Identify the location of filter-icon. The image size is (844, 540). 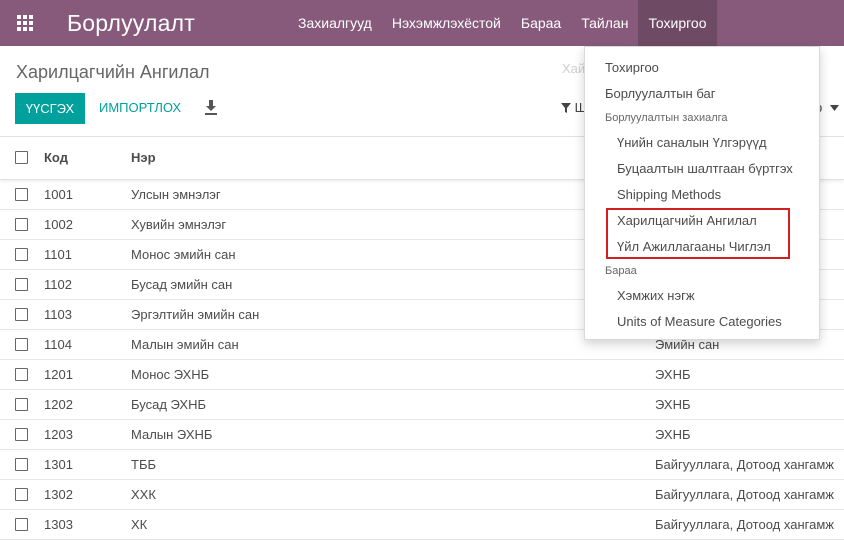
(566, 108).